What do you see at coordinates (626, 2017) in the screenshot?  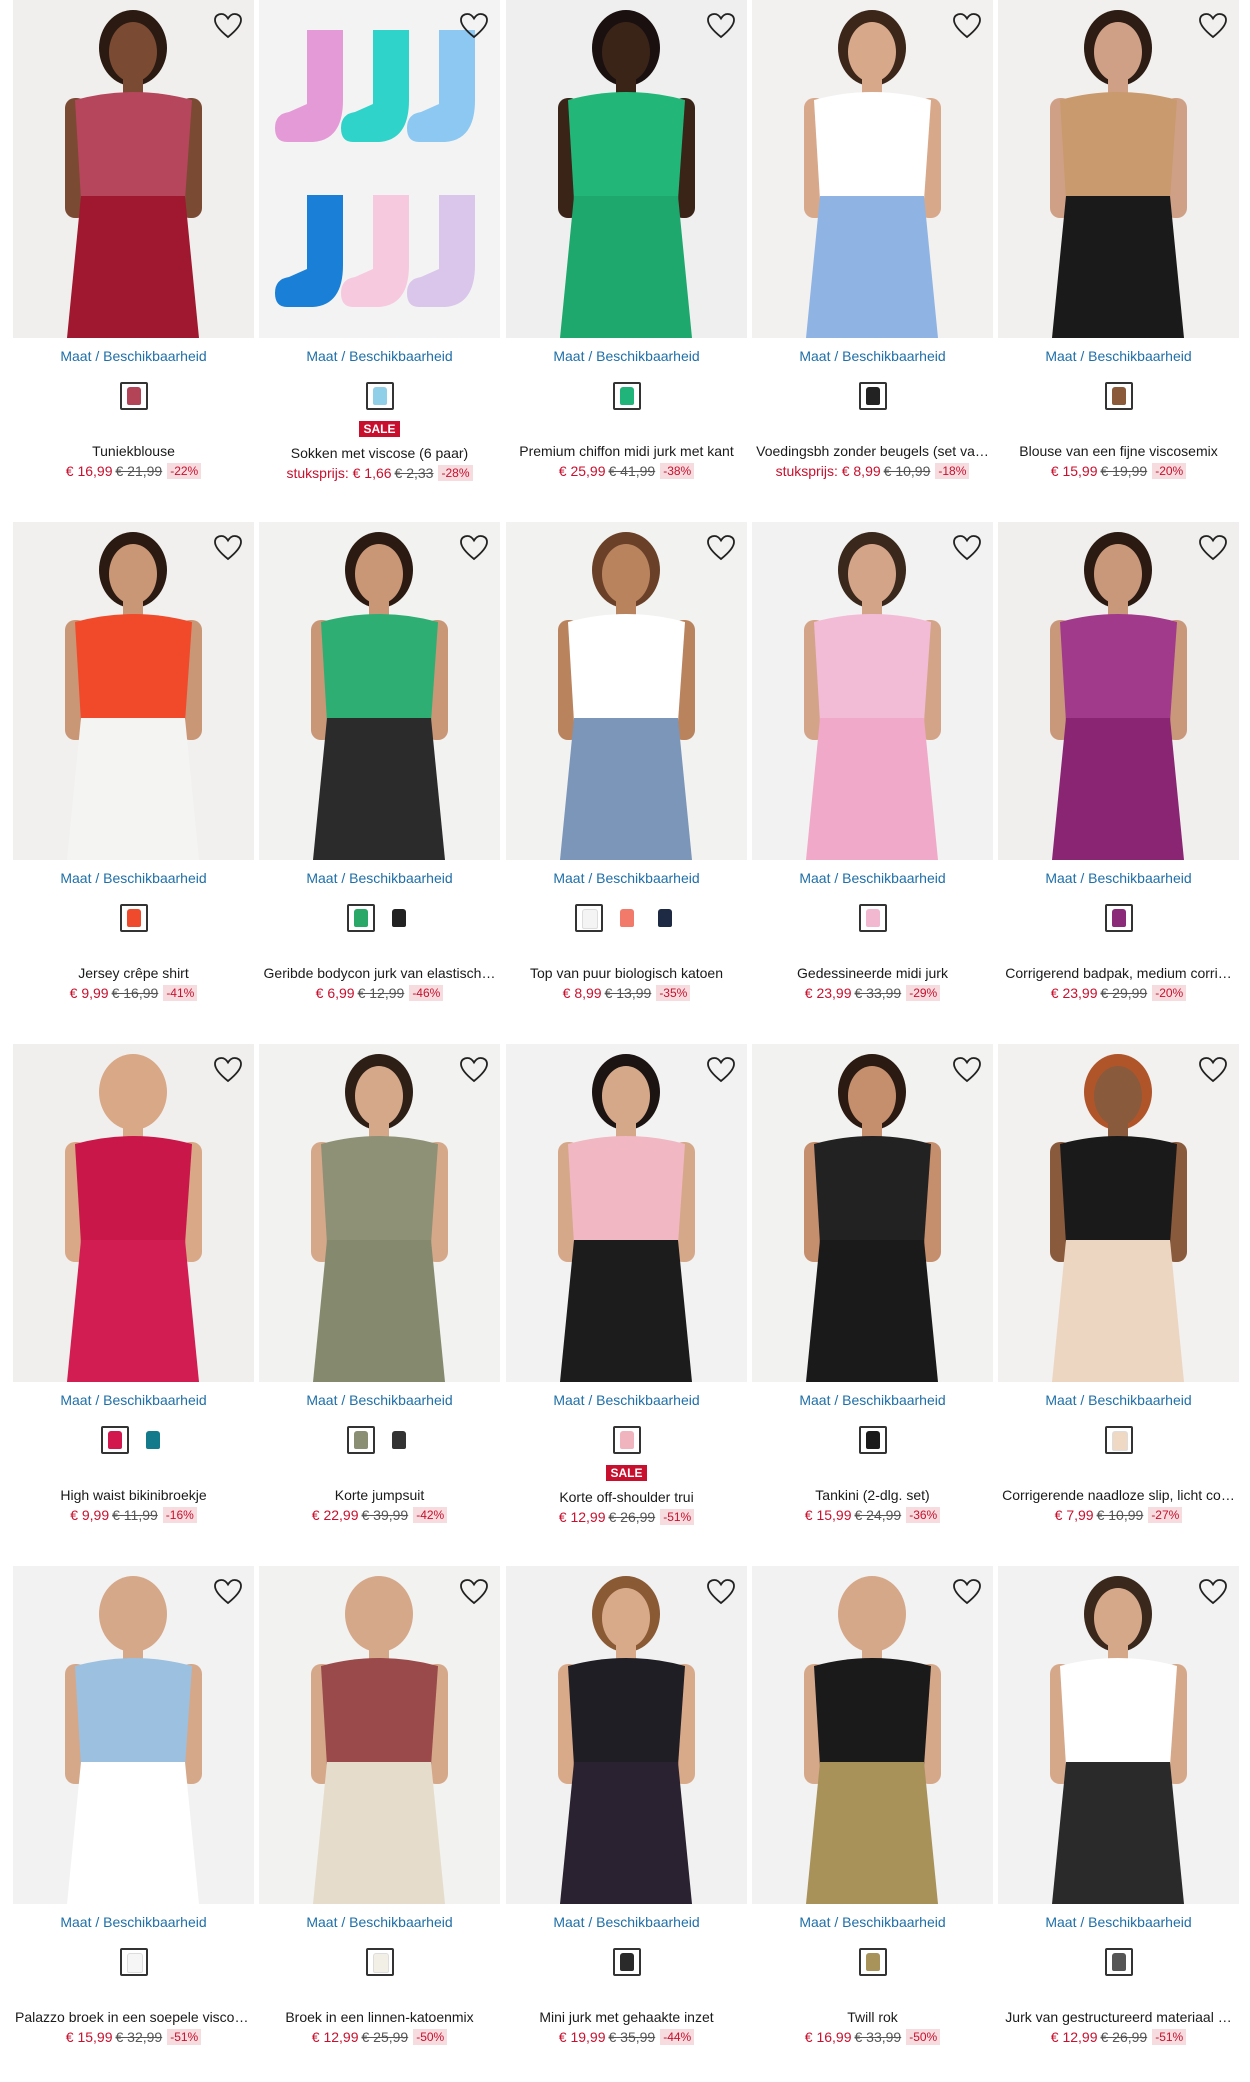 I see `product-name: Mini jurk met gehaakte inzet` at bounding box center [626, 2017].